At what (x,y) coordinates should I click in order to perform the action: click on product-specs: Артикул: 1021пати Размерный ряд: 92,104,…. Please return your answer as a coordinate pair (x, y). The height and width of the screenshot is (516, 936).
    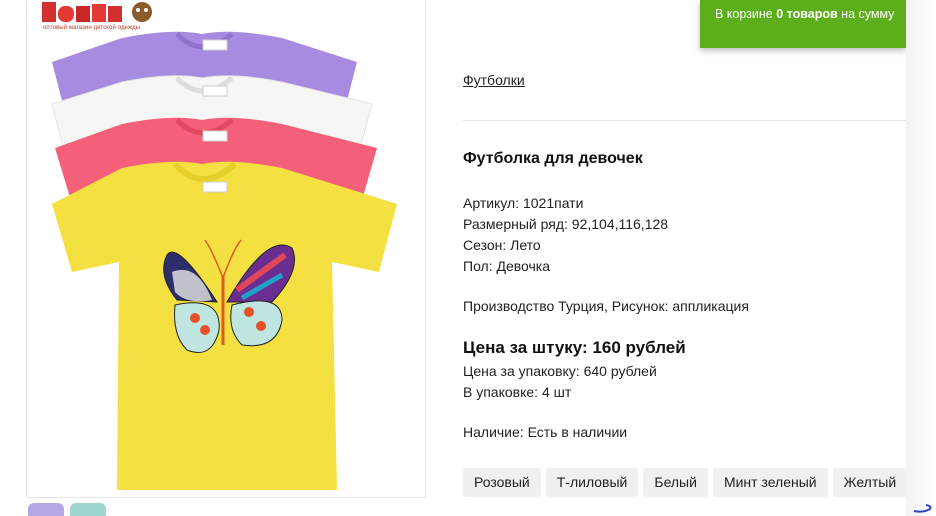
    Looking at the image, I should click on (565, 235).